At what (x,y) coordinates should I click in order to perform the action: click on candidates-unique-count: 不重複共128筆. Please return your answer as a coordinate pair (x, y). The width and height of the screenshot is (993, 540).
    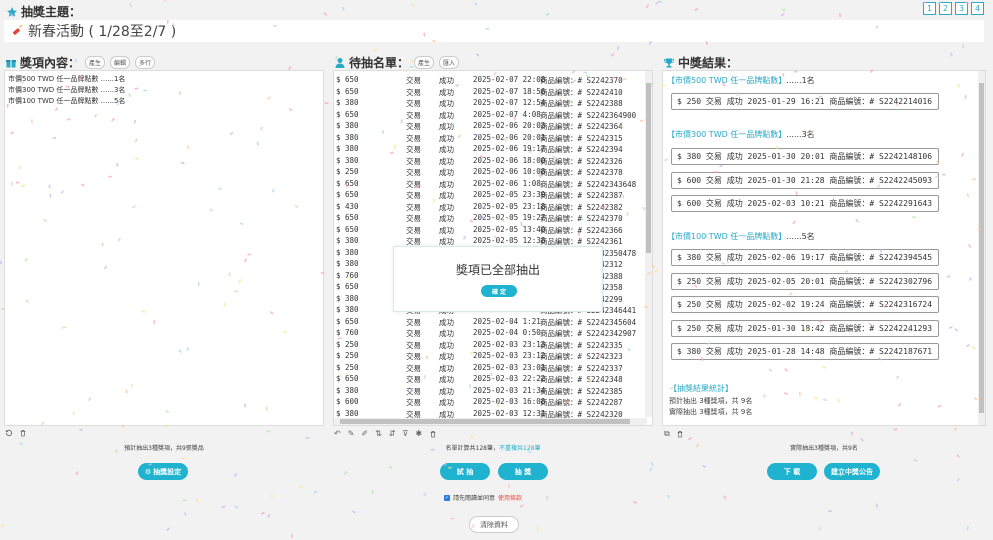
    Looking at the image, I should click on (520, 448).